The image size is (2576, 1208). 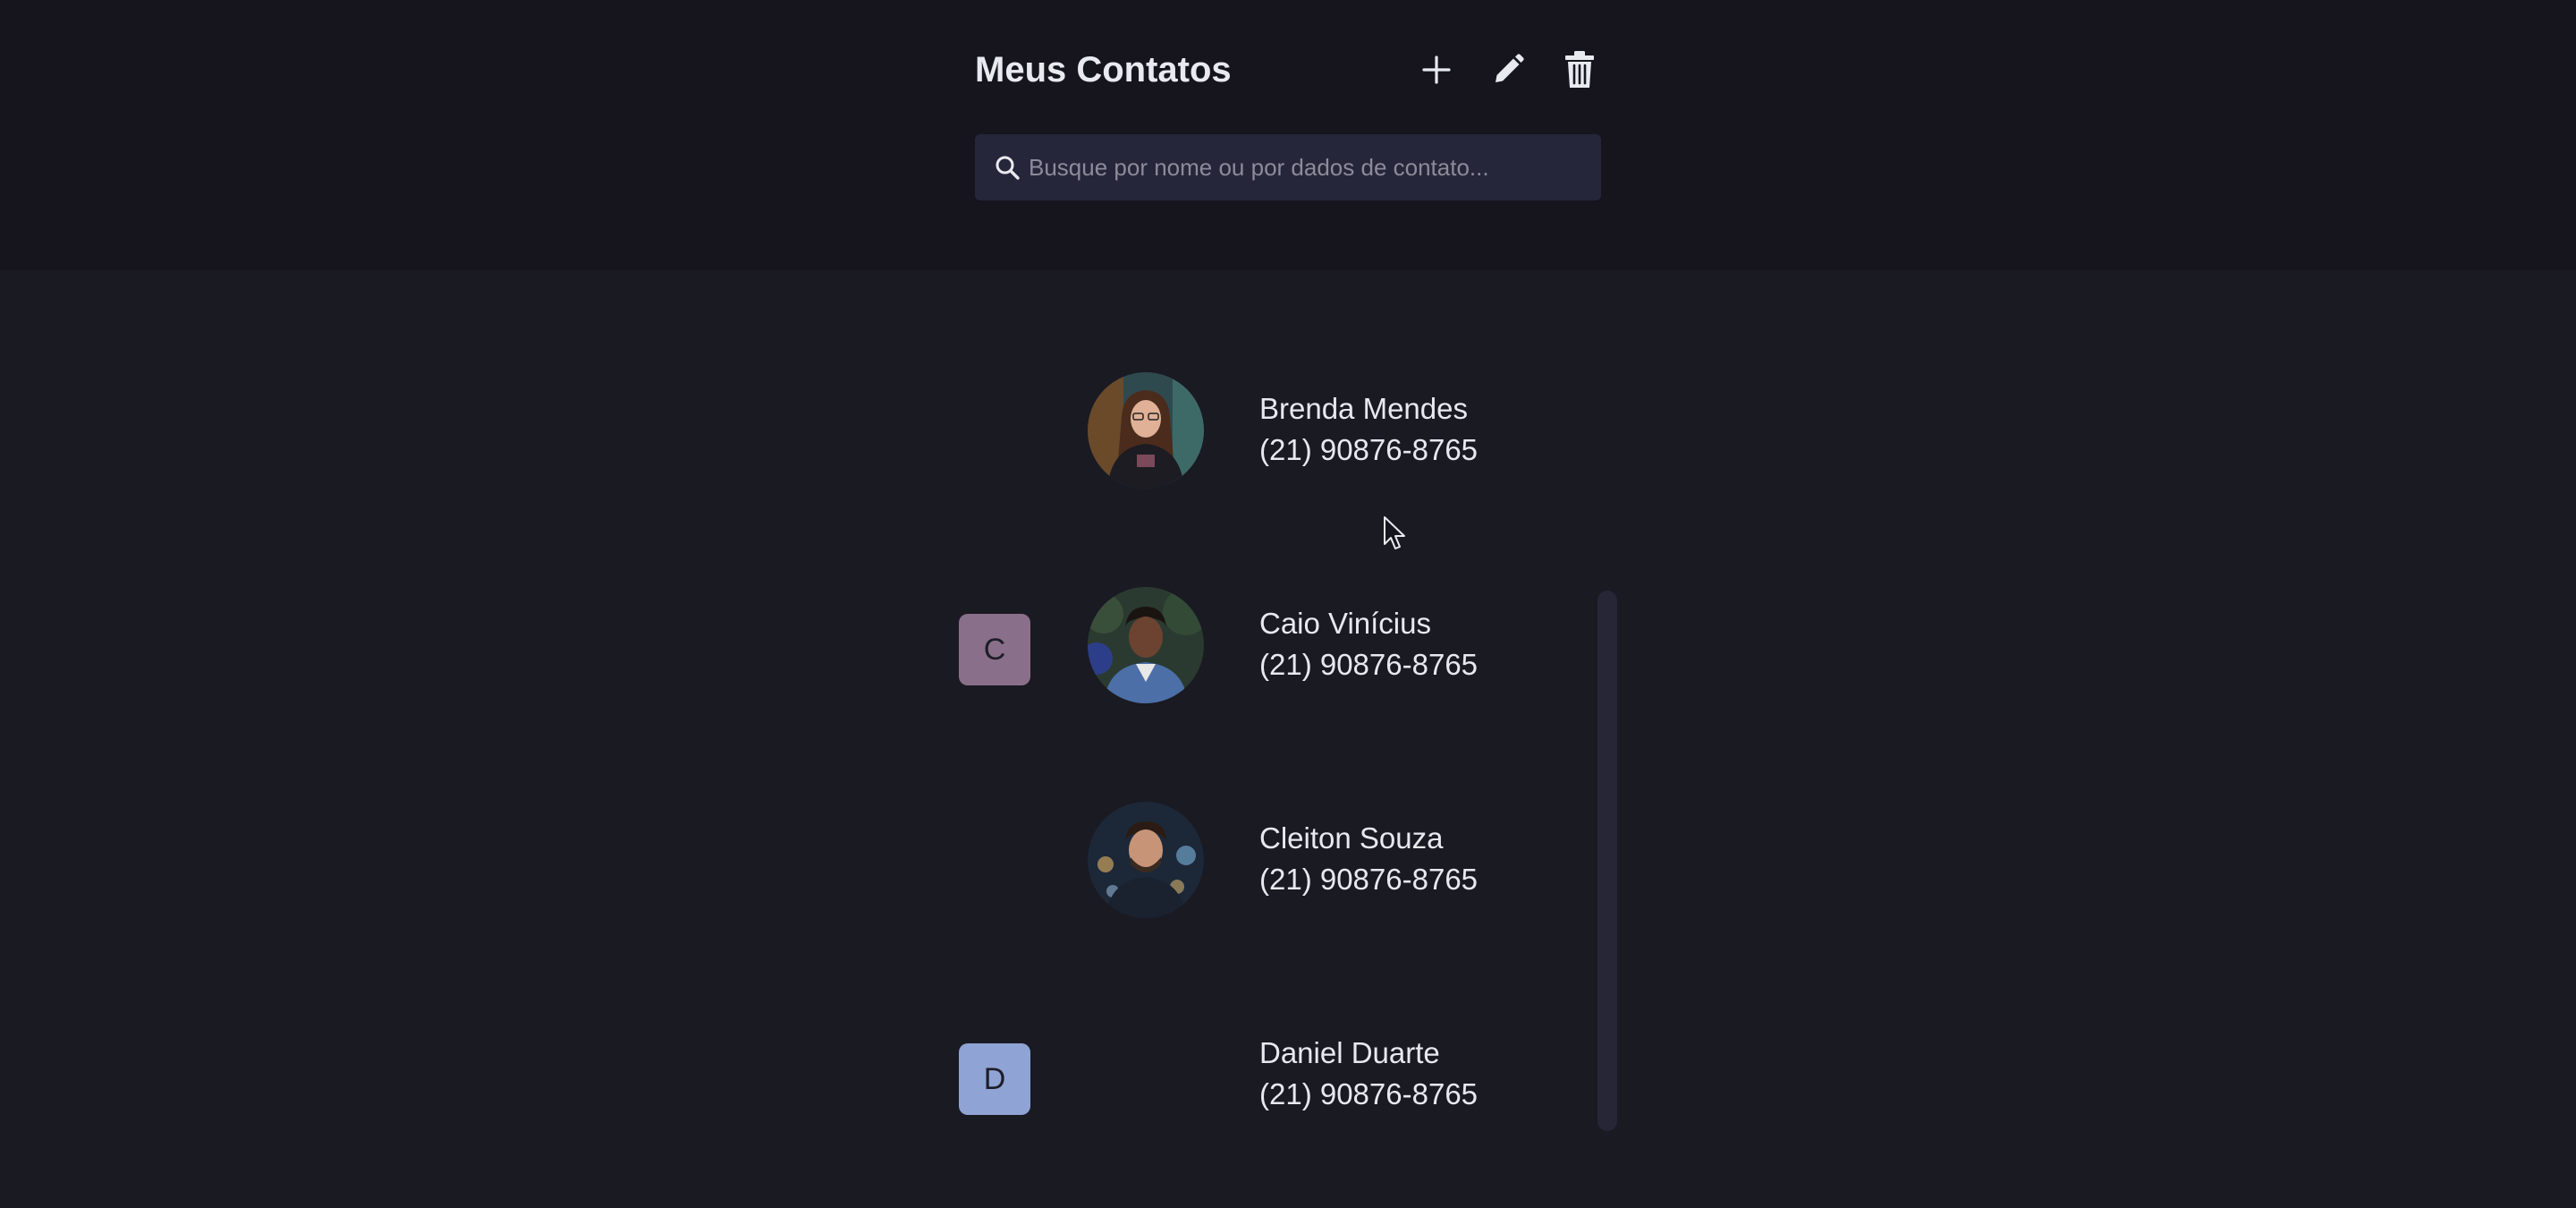 I want to click on group-letter-badge: C, so click(x=994, y=649).